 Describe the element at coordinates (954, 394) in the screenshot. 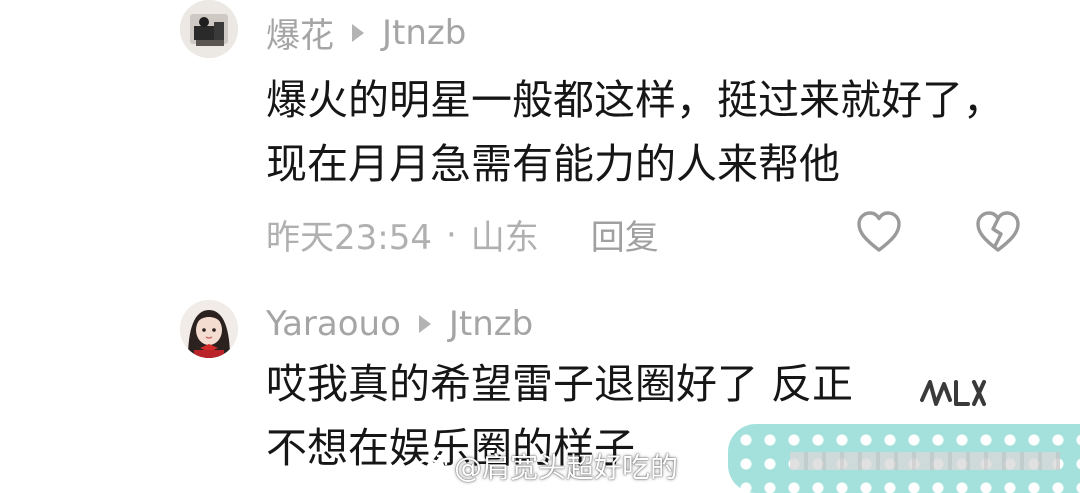

I see `watermark-sticker-icon` at that location.